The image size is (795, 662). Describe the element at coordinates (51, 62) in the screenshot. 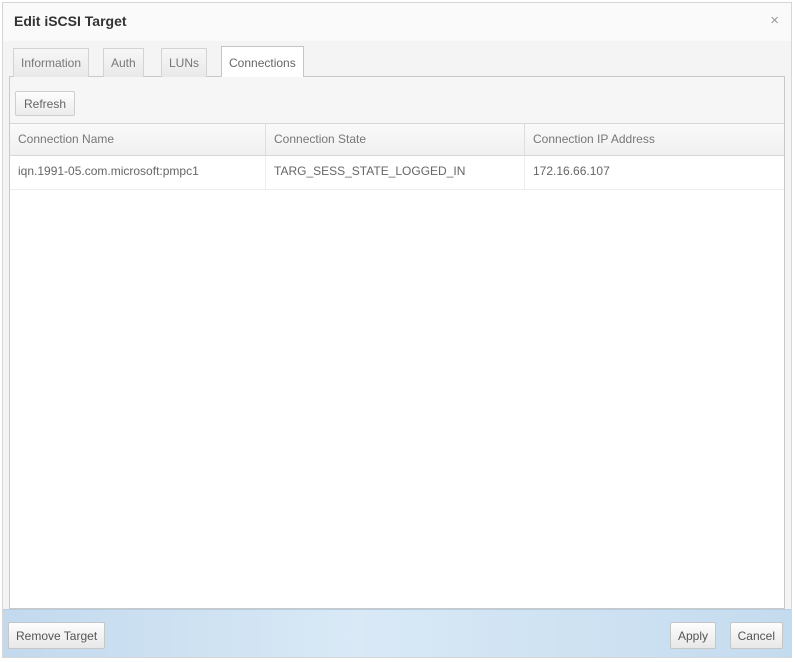

I see `tab-information: Information` at that location.